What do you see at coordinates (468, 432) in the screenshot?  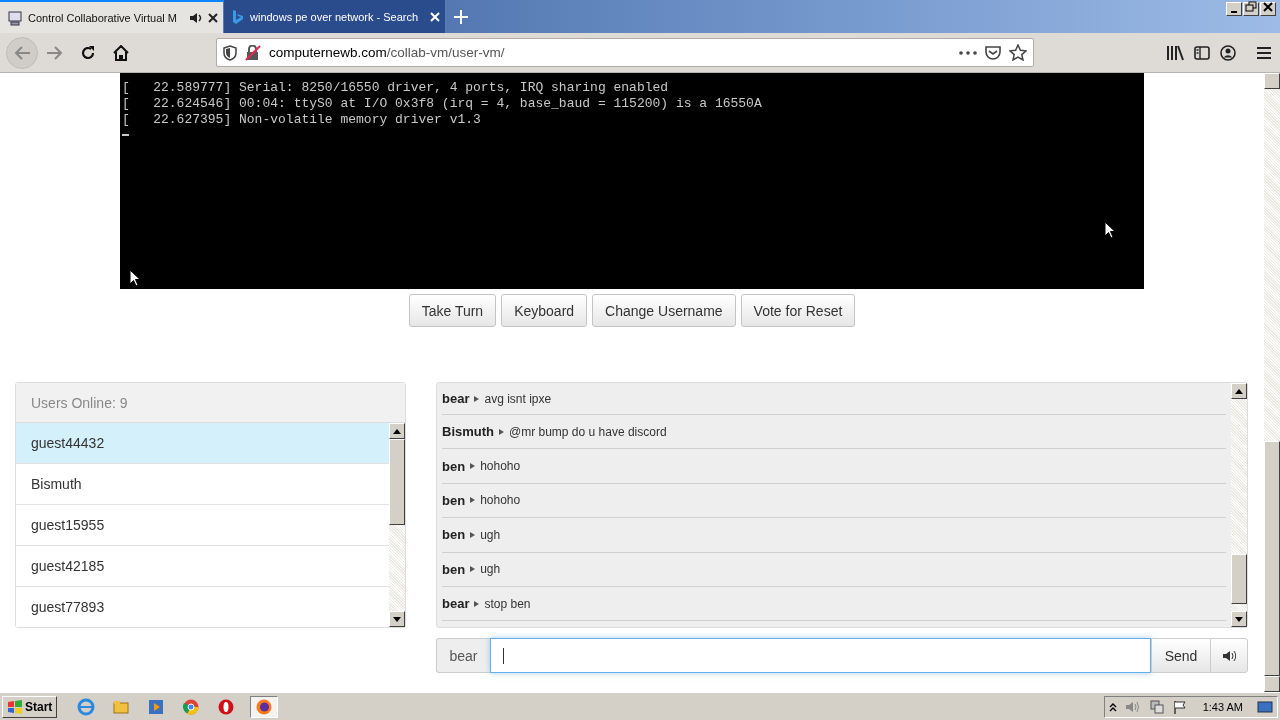 I see `chat-username: Bismuth` at bounding box center [468, 432].